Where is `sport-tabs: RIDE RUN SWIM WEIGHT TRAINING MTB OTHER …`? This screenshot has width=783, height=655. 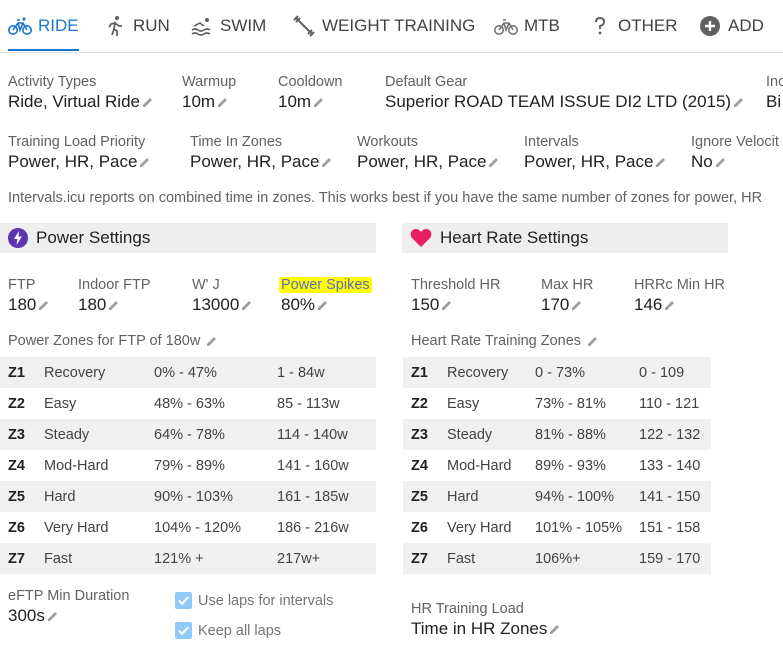
sport-tabs: RIDE RUN SWIM WEIGHT TRAINING MTB OTHER … is located at coordinates (391, 26).